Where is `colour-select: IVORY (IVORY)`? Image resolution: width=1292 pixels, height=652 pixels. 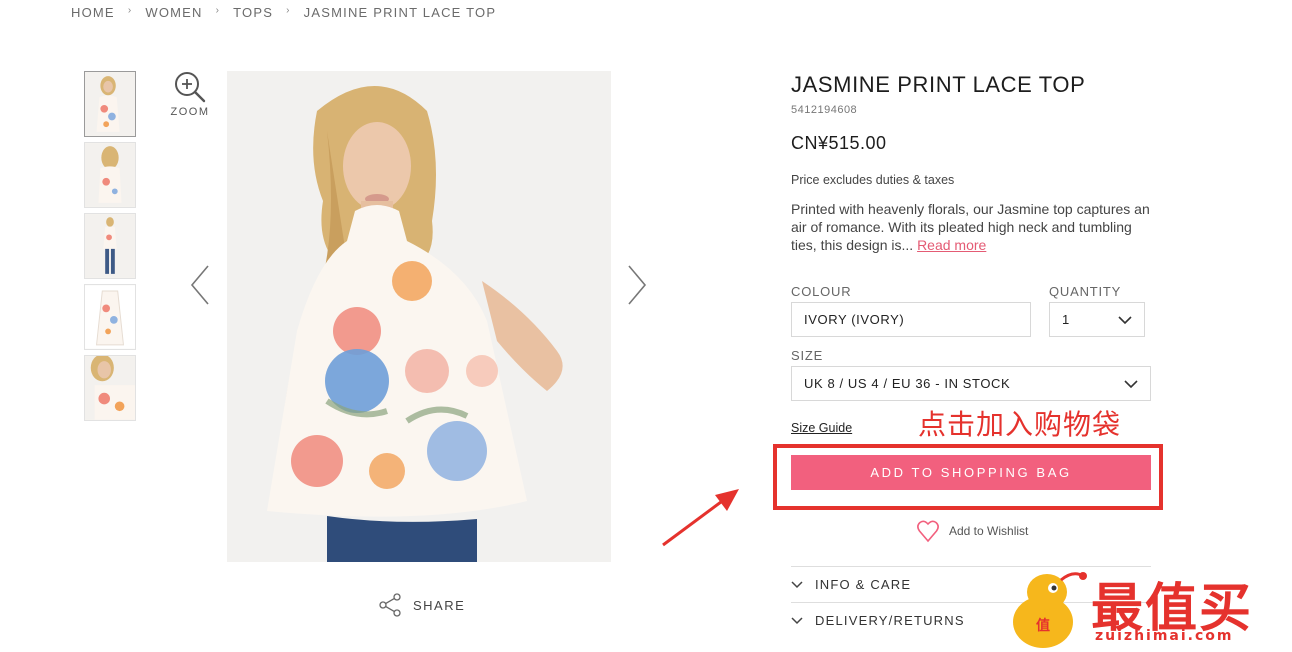 colour-select: IVORY (IVORY) is located at coordinates (911, 319).